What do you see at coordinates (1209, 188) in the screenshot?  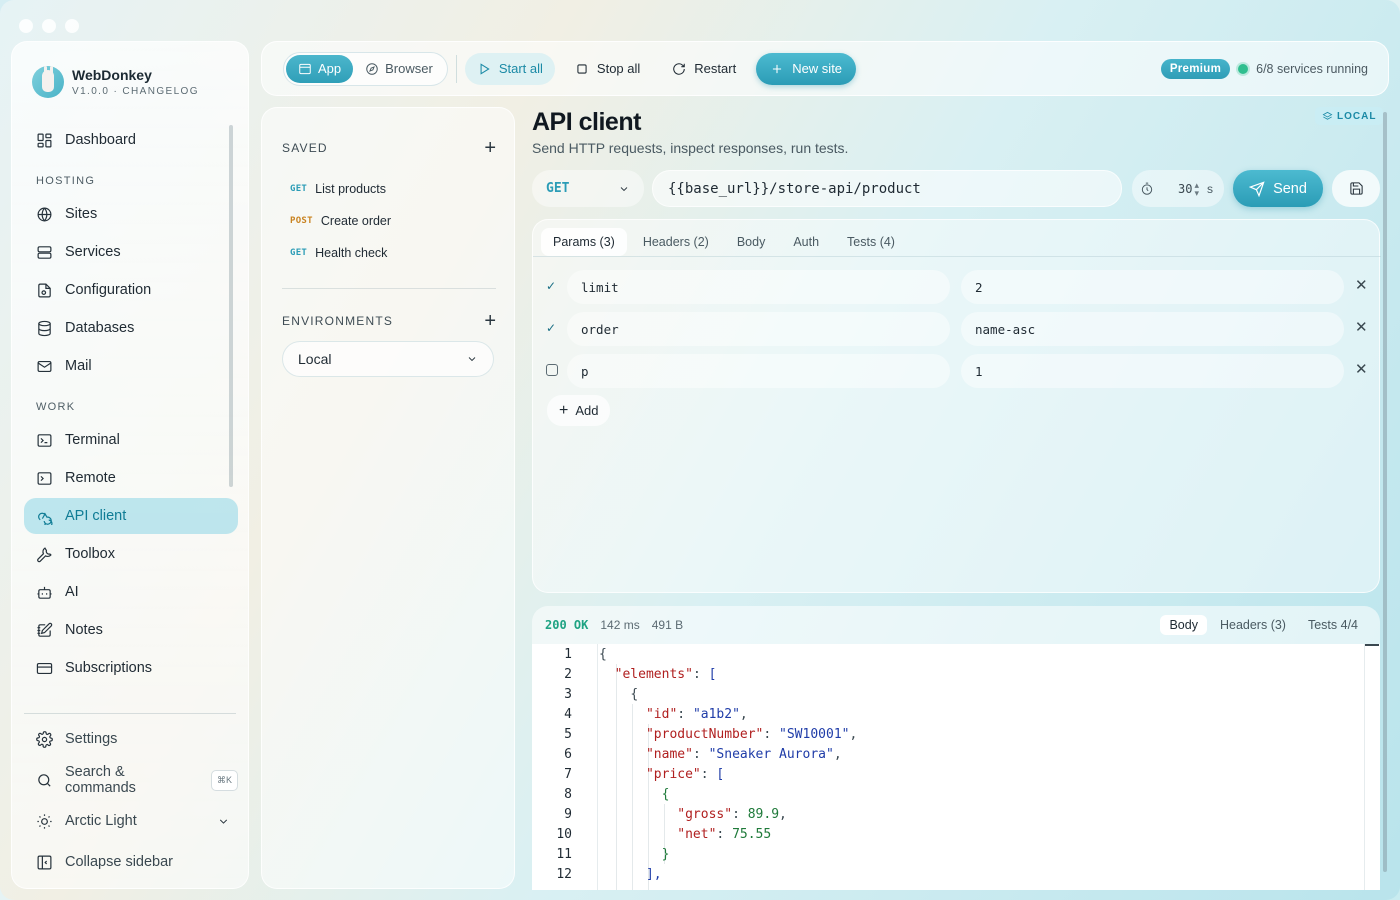 I see `timeout-unit: s` at bounding box center [1209, 188].